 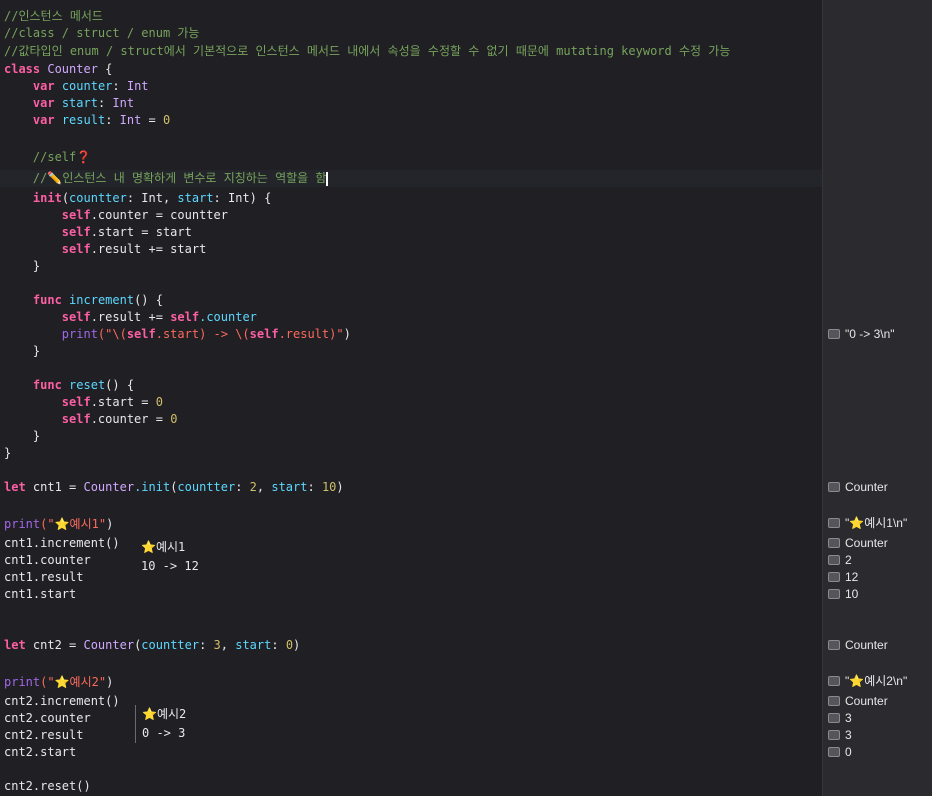 What do you see at coordinates (170, 566) in the screenshot?
I see `console-line: 10 -> 12` at bounding box center [170, 566].